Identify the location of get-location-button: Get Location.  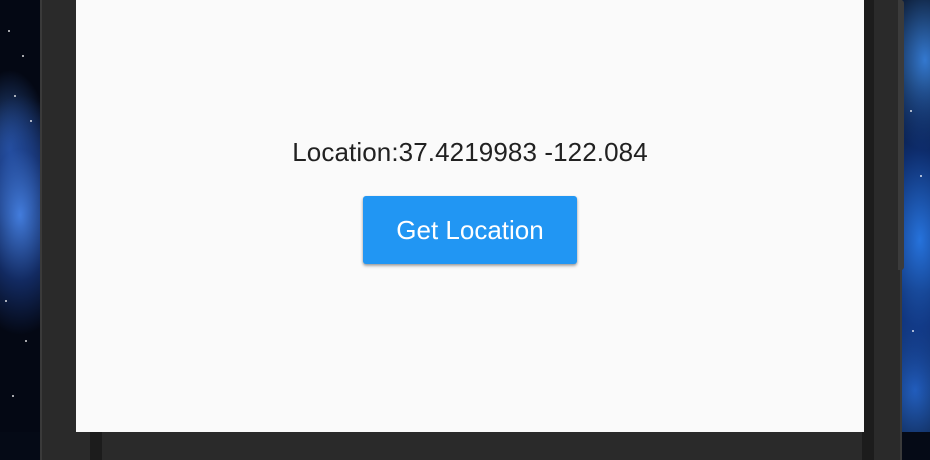
(470, 230).